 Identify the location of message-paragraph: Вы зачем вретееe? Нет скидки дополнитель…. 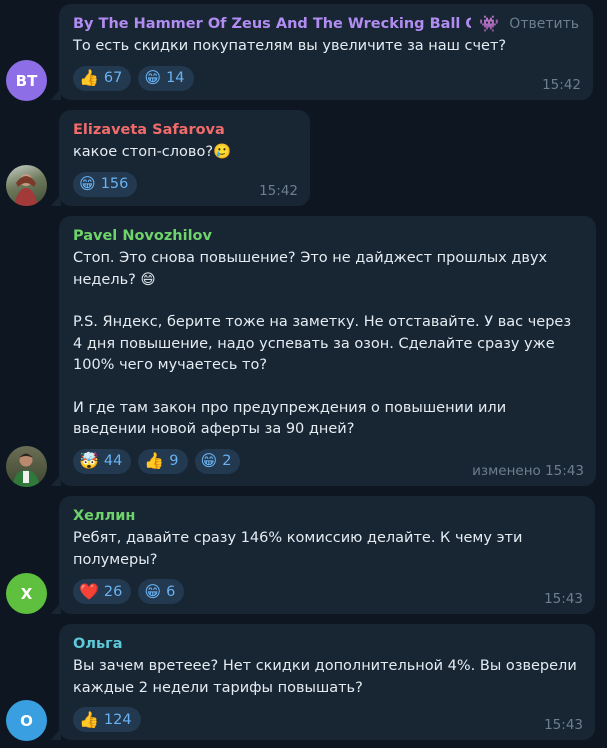
(325, 677).